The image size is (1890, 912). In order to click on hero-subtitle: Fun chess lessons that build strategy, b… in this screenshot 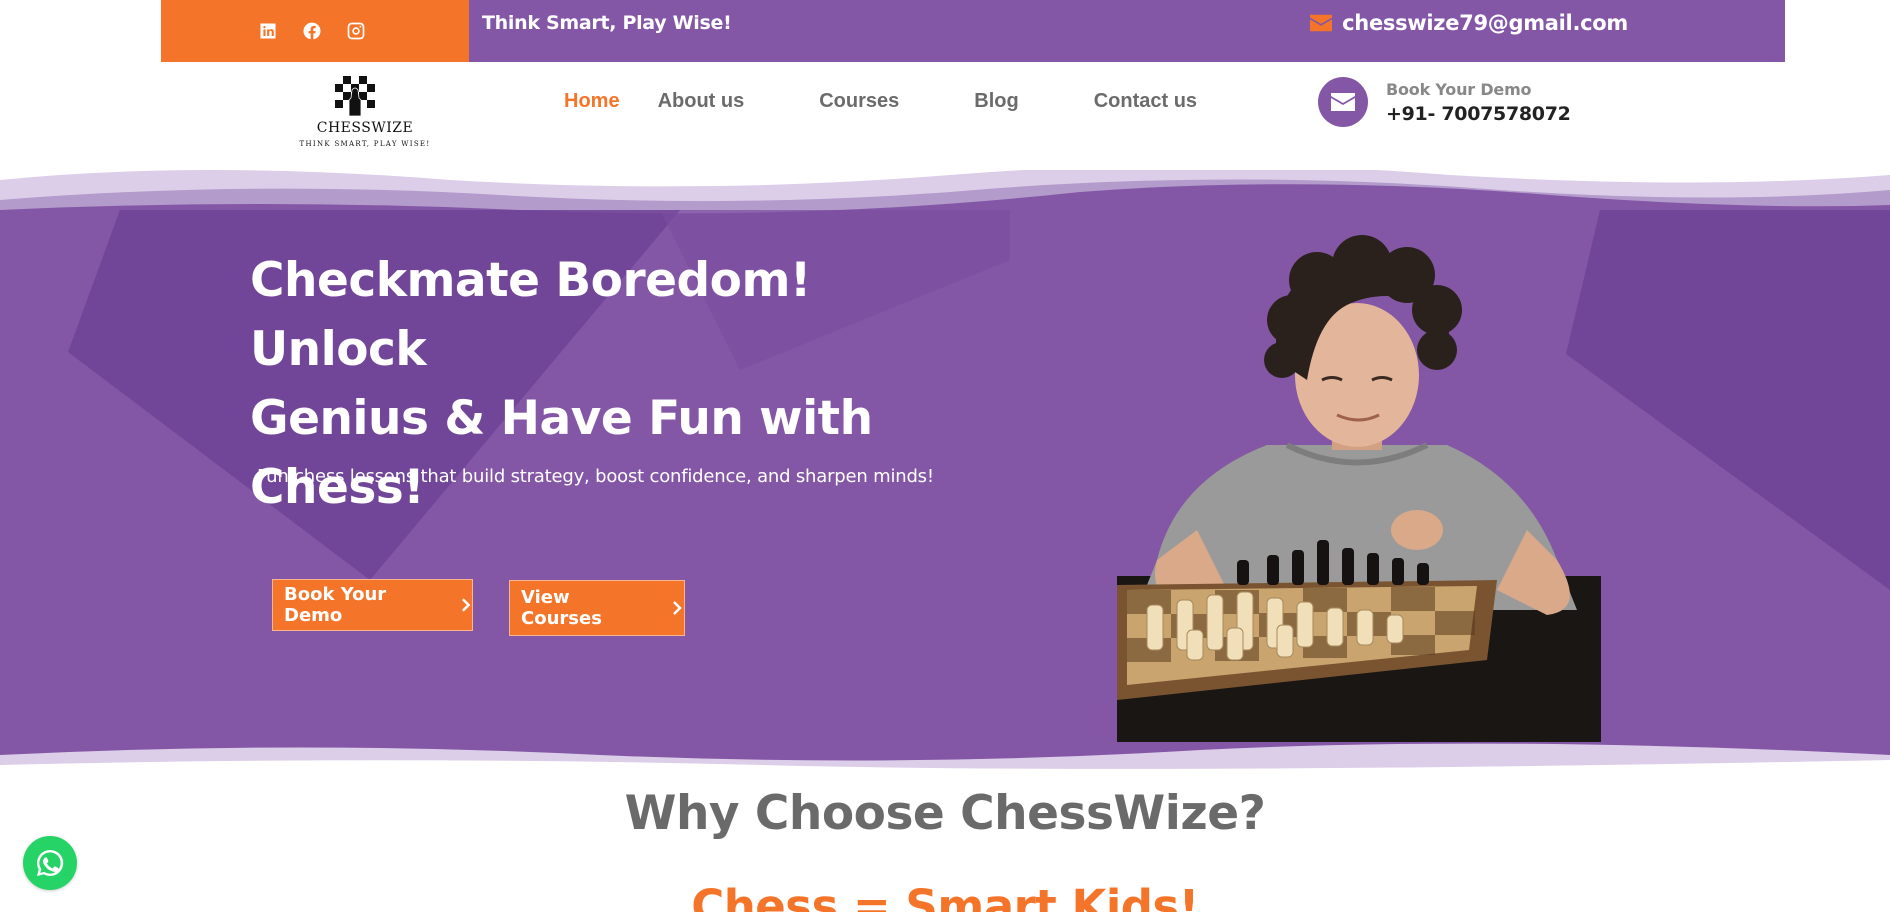, I will do `click(595, 476)`.